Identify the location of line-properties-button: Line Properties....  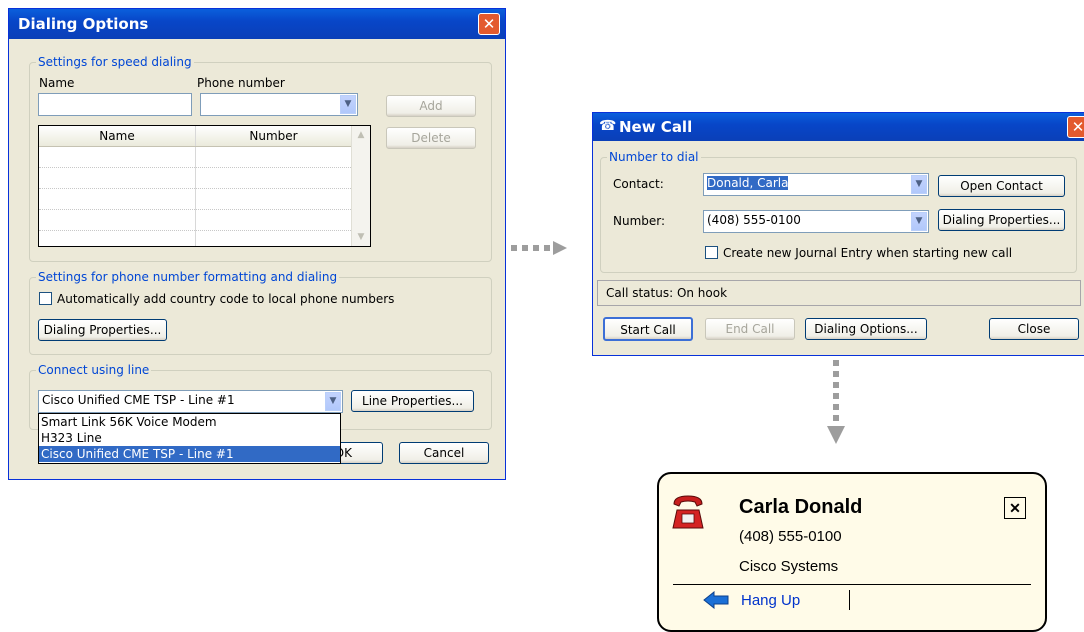
(412, 401).